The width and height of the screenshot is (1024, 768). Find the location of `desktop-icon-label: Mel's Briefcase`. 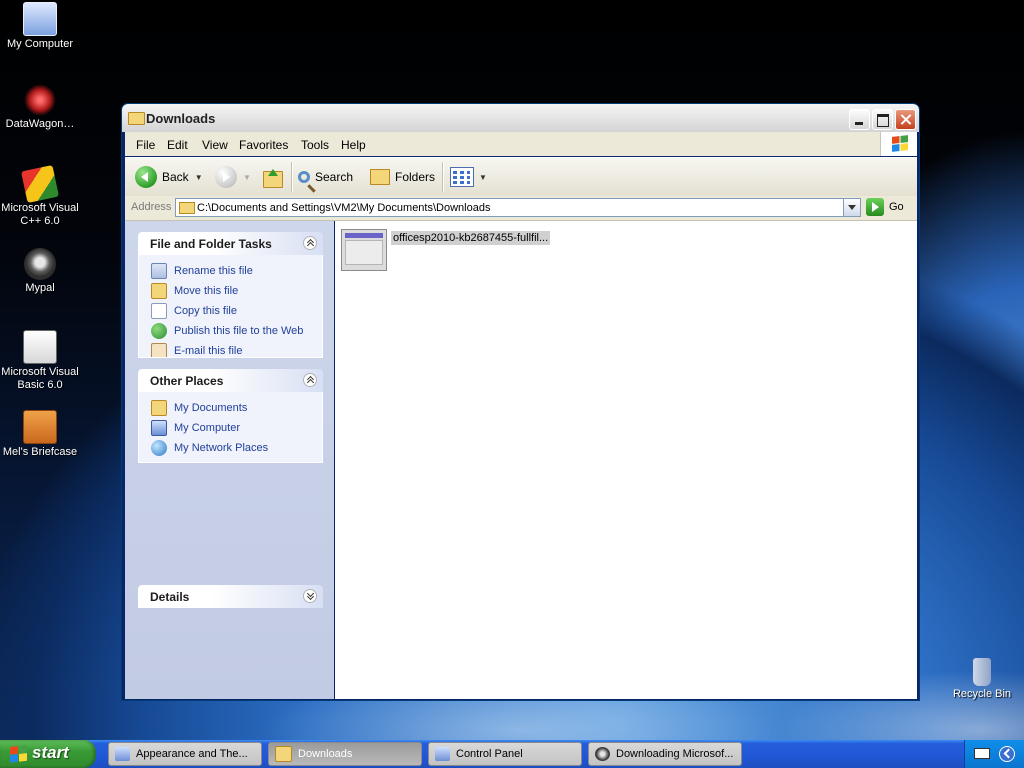

desktop-icon-label: Mel's Briefcase is located at coordinates (40, 452).